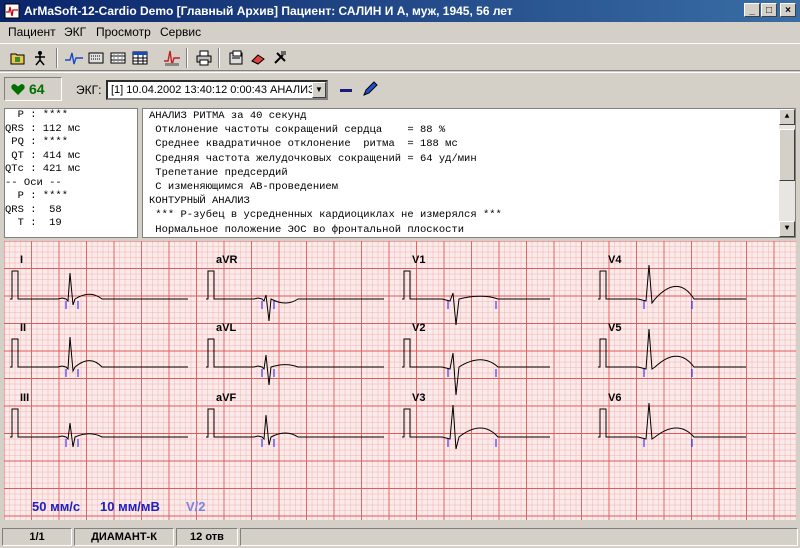 This screenshot has height=548, width=800. What do you see at coordinates (96, 58) in the screenshot?
I see `keyboard-icon` at bounding box center [96, 58].